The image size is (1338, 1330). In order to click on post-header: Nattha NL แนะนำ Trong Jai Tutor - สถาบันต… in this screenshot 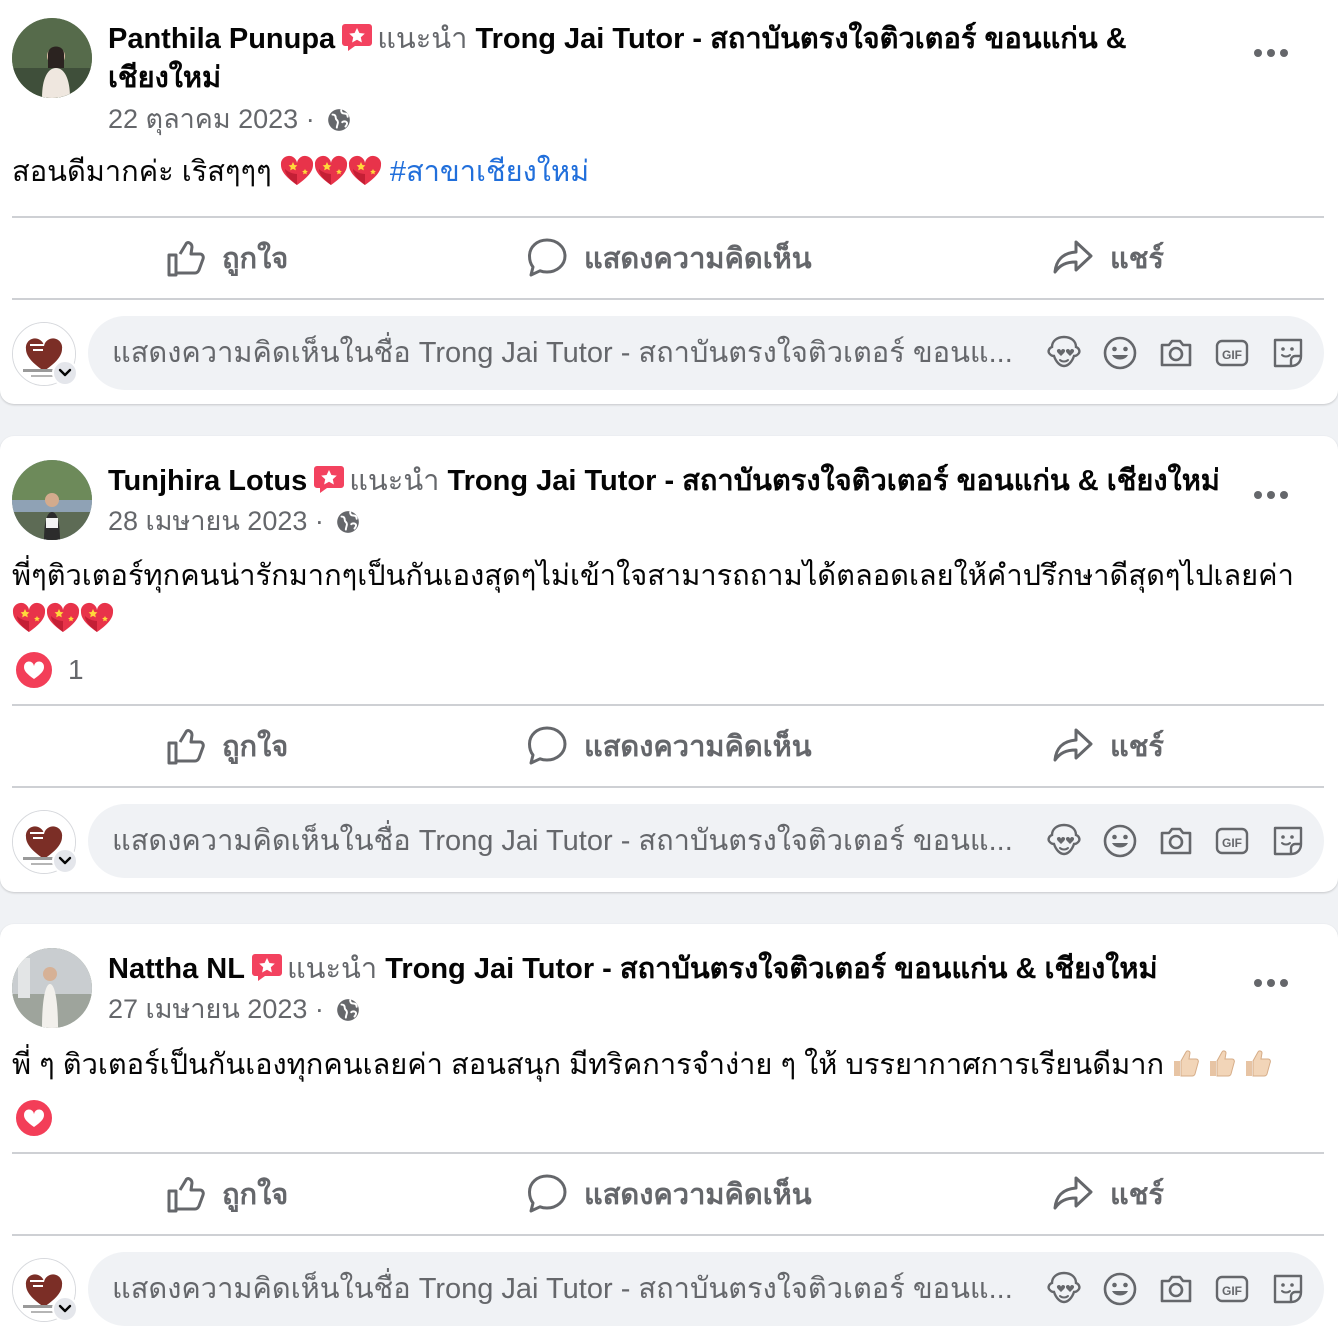, I will do `click(678, 969)`.